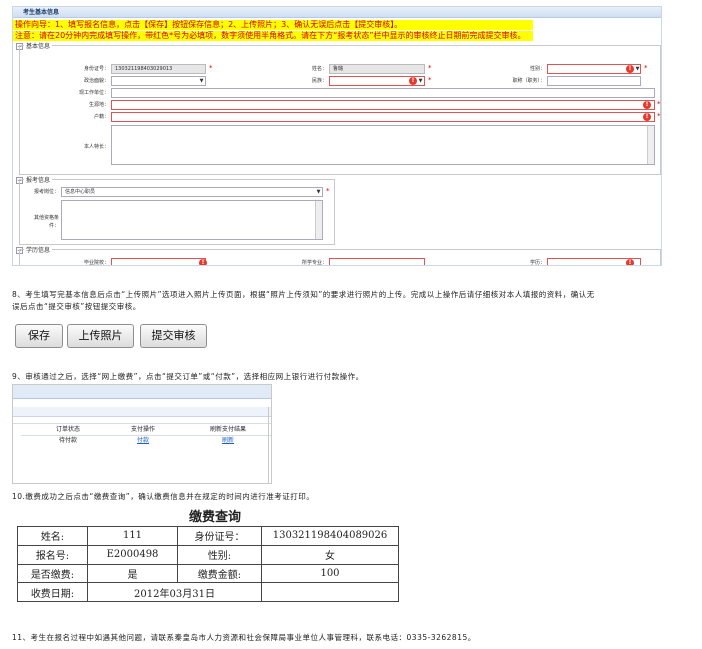  Describe the element at coordinates (383, 93) in the screenshot. I see `work-unit-field` at that location.